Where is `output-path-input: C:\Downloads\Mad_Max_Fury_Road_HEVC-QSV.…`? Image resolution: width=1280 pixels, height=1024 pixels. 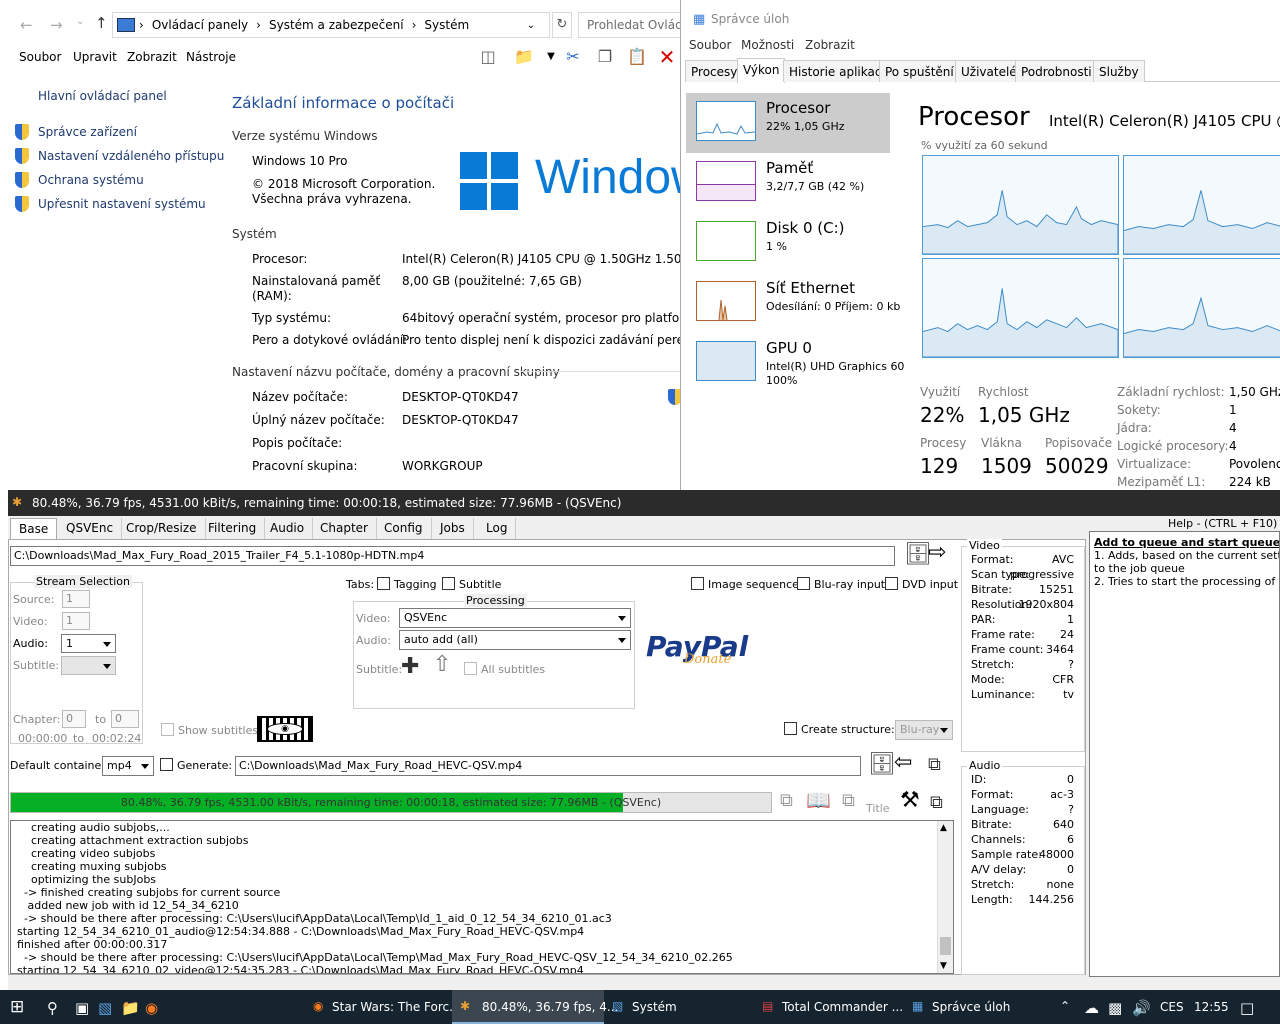
output-path-input: C:\Downloads\Mad_Max_Fury_Road_HEVC-QSV.… is located at coordinates (548, 766).